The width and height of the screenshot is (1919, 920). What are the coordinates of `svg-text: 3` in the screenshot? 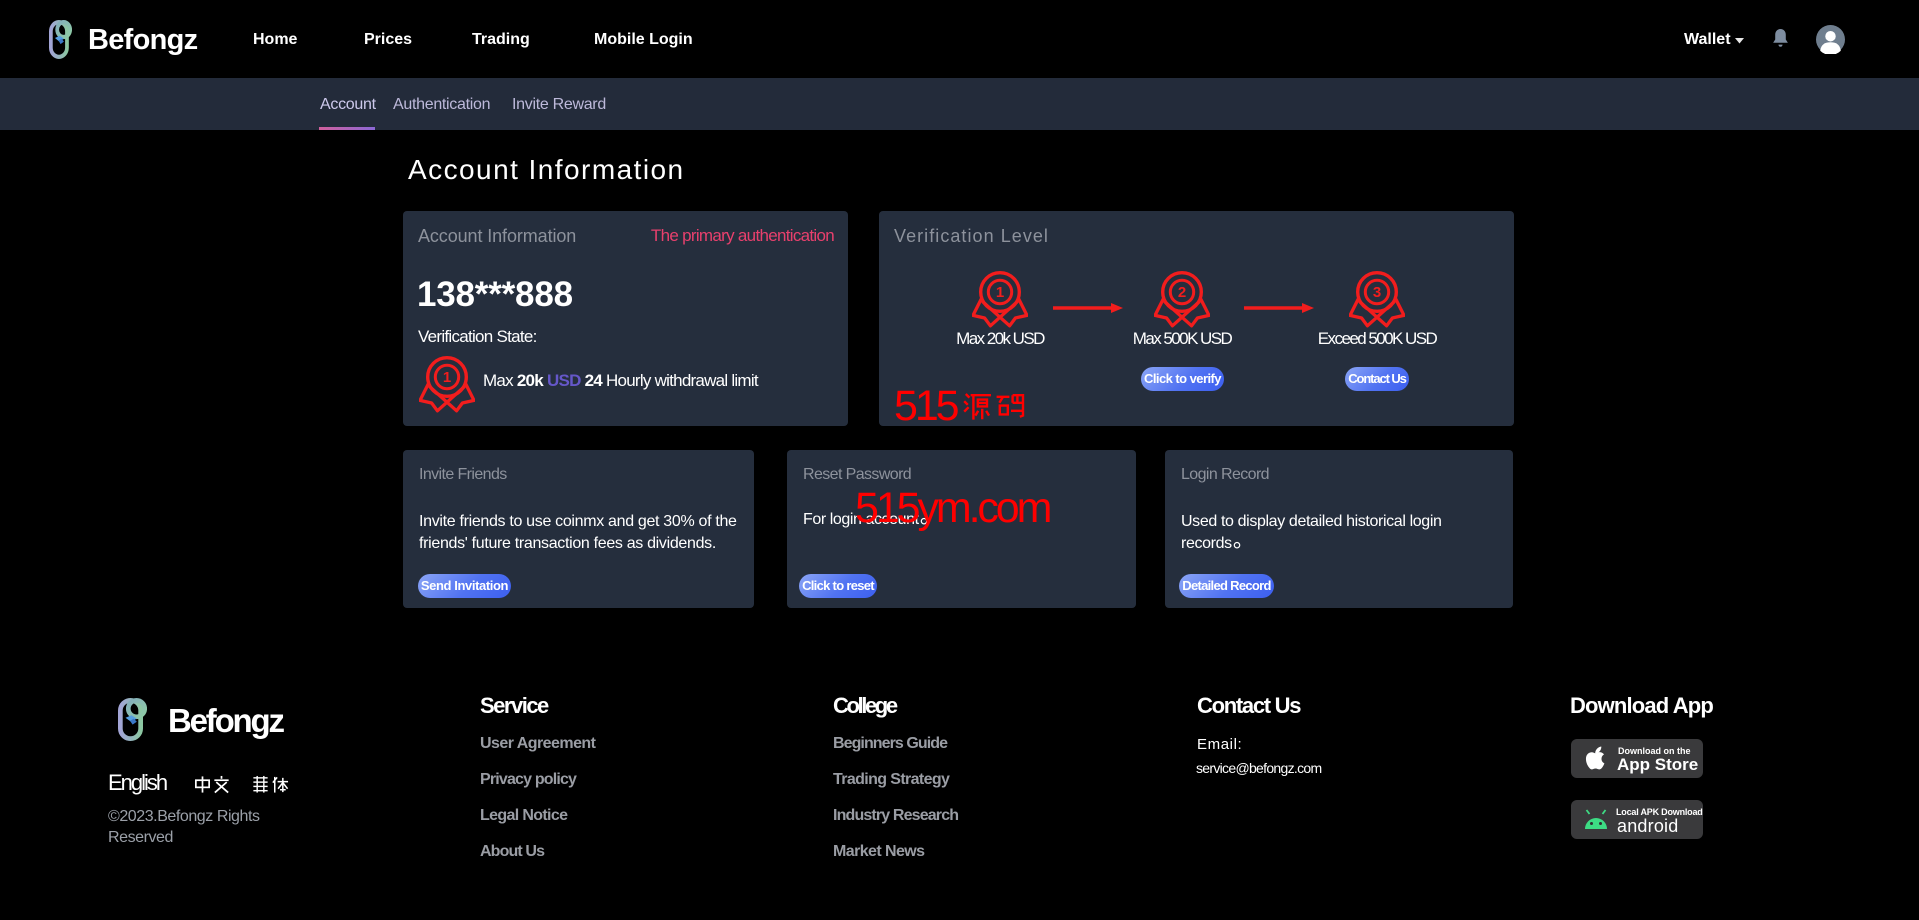 It's located at (1377, 292).